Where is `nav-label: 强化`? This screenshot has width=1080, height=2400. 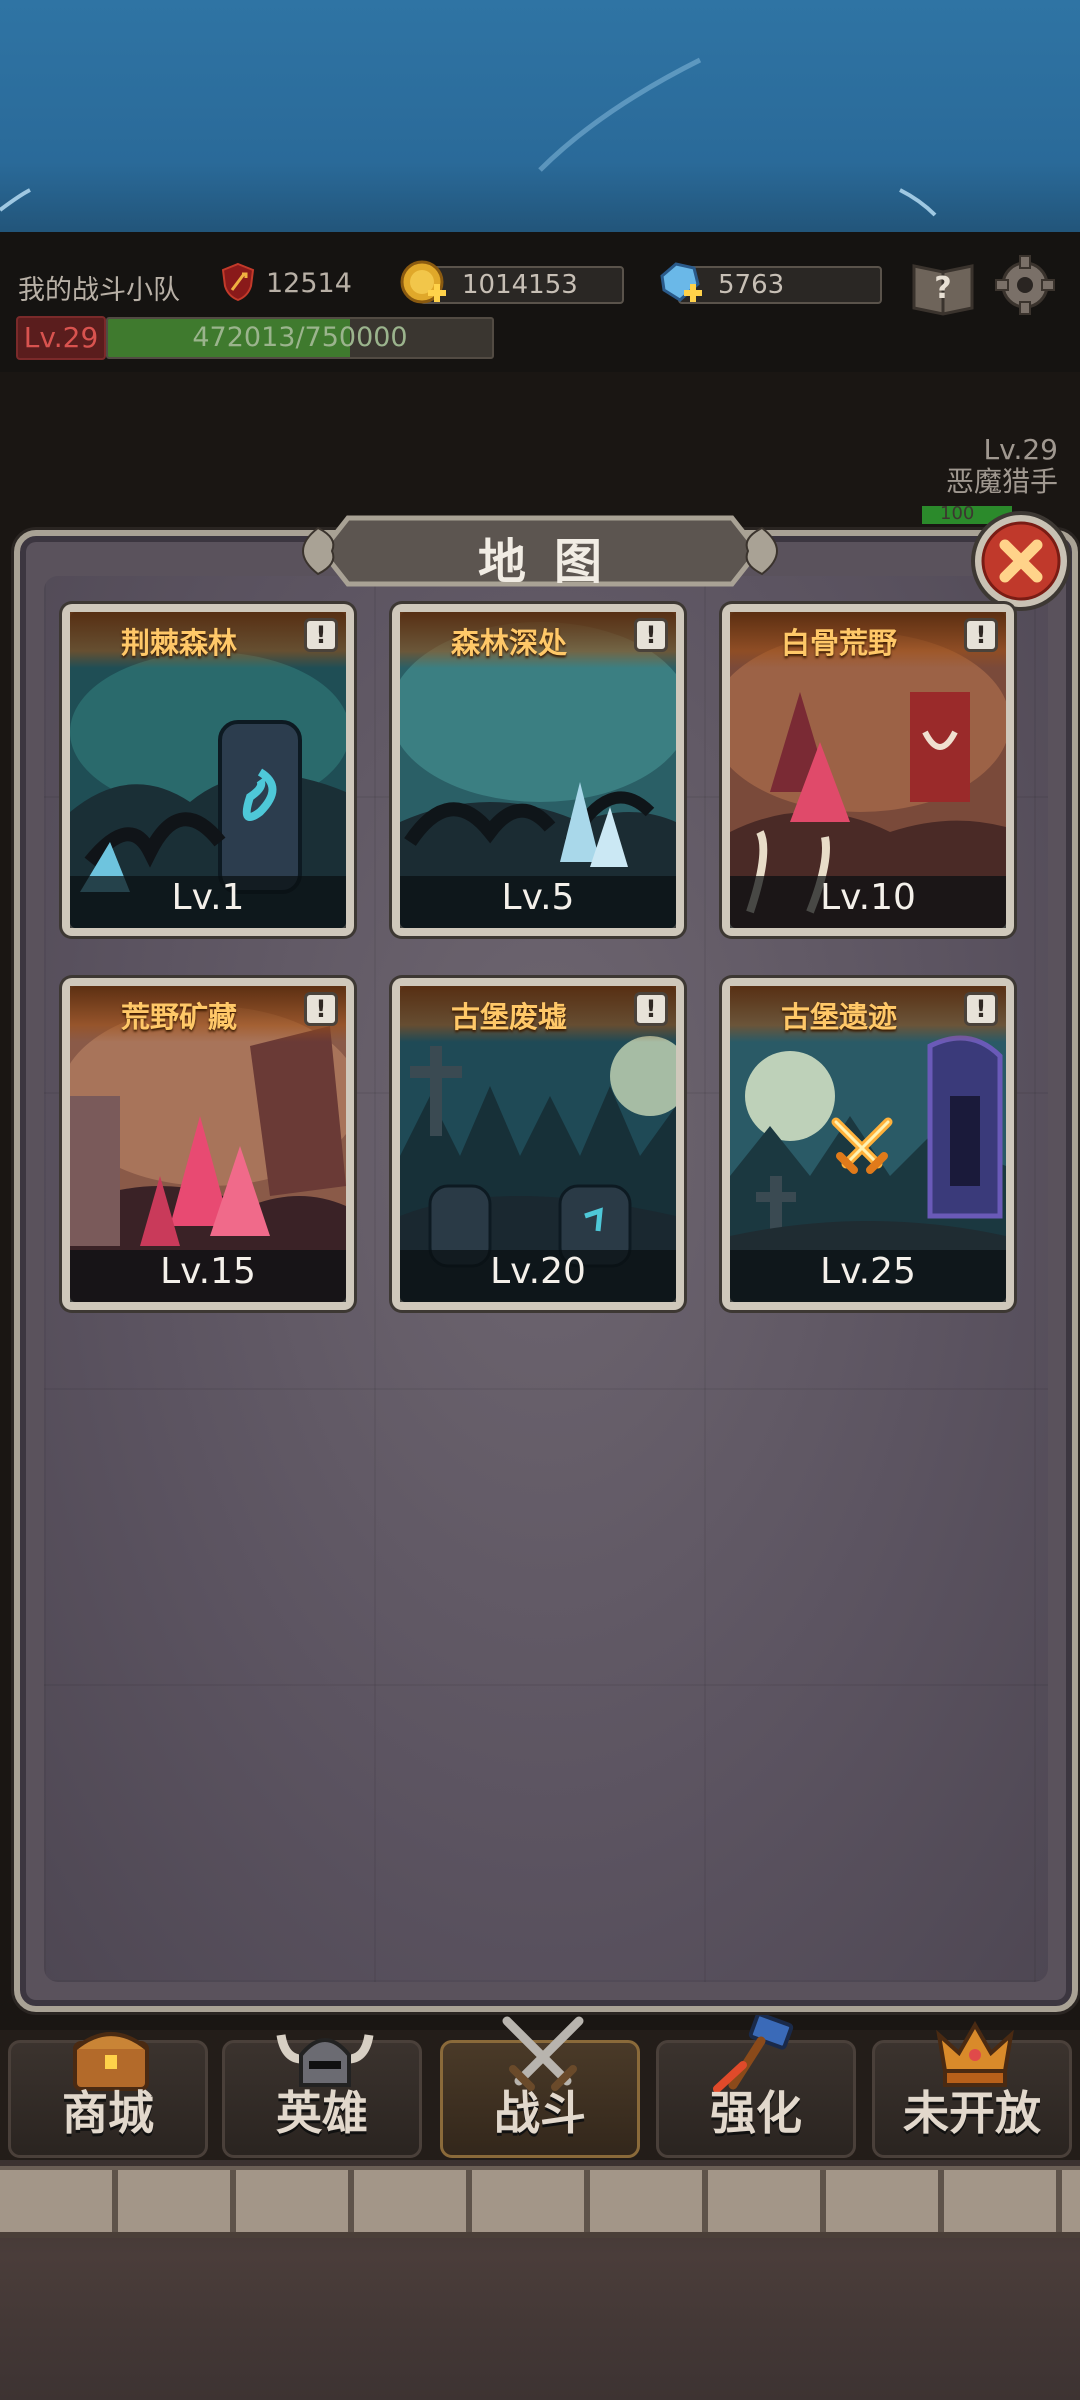 nav-label: 强化 is located at coordinates (756, 2113).